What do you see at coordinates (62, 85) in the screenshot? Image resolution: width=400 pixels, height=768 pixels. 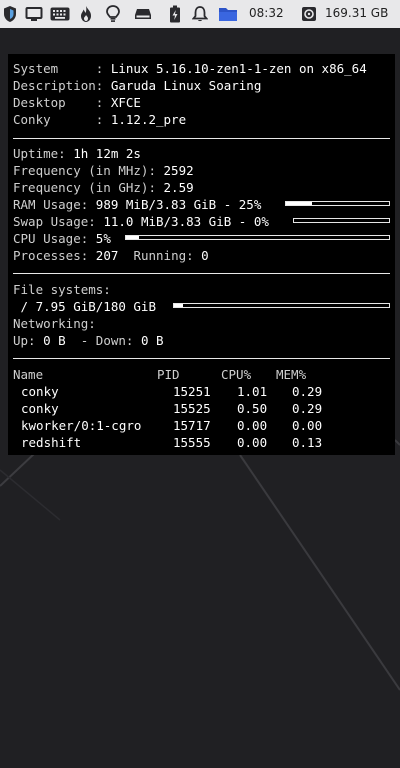 I see `description-label: Description:` at bounding box center [62, 85].